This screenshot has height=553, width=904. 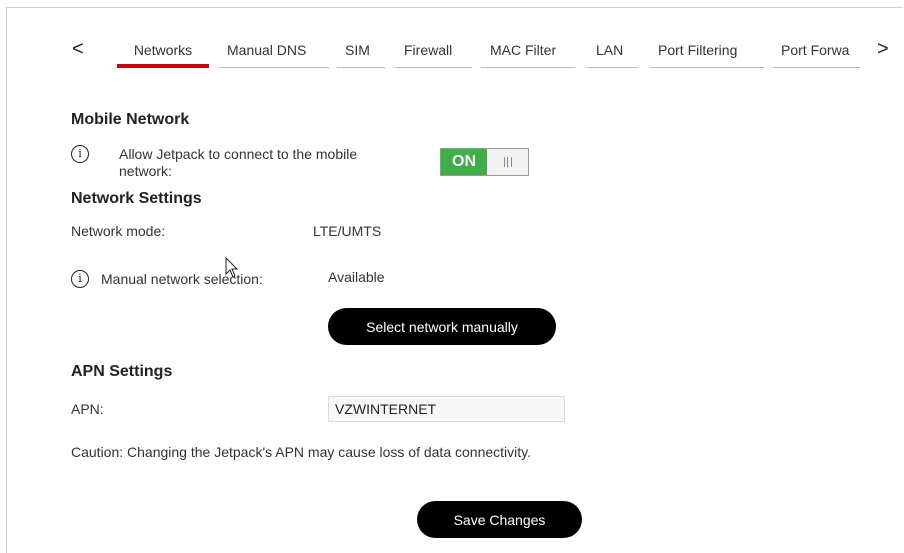 What do you see at coordinates (122, 371) in the screenshot?
I see `apn-settings-title: APN Settings` at bounding box center [122, 371].